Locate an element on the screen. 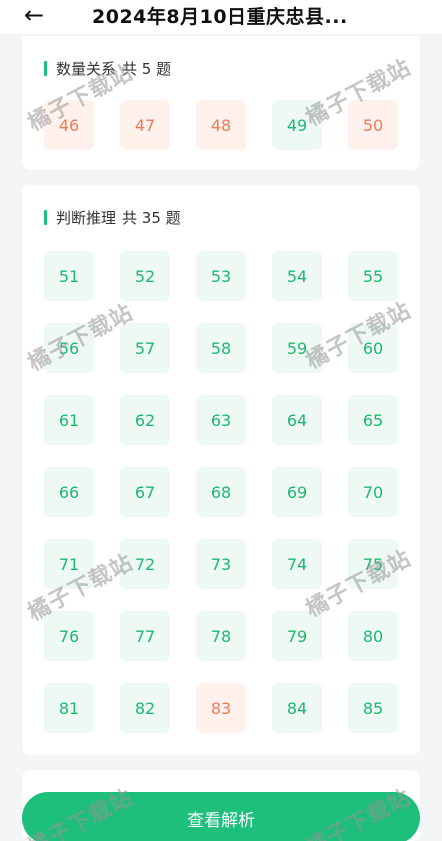  arrow-left-icon: ← is located at coordinates (34, 15).